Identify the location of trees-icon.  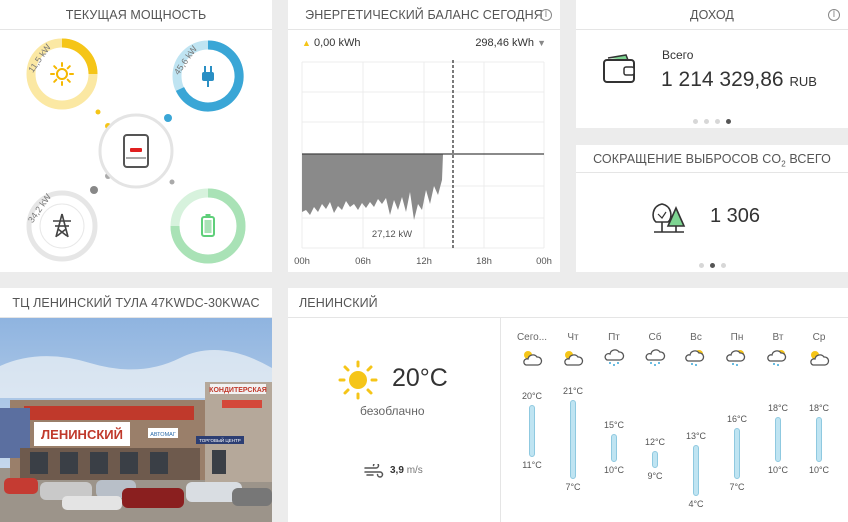
(669, 218).